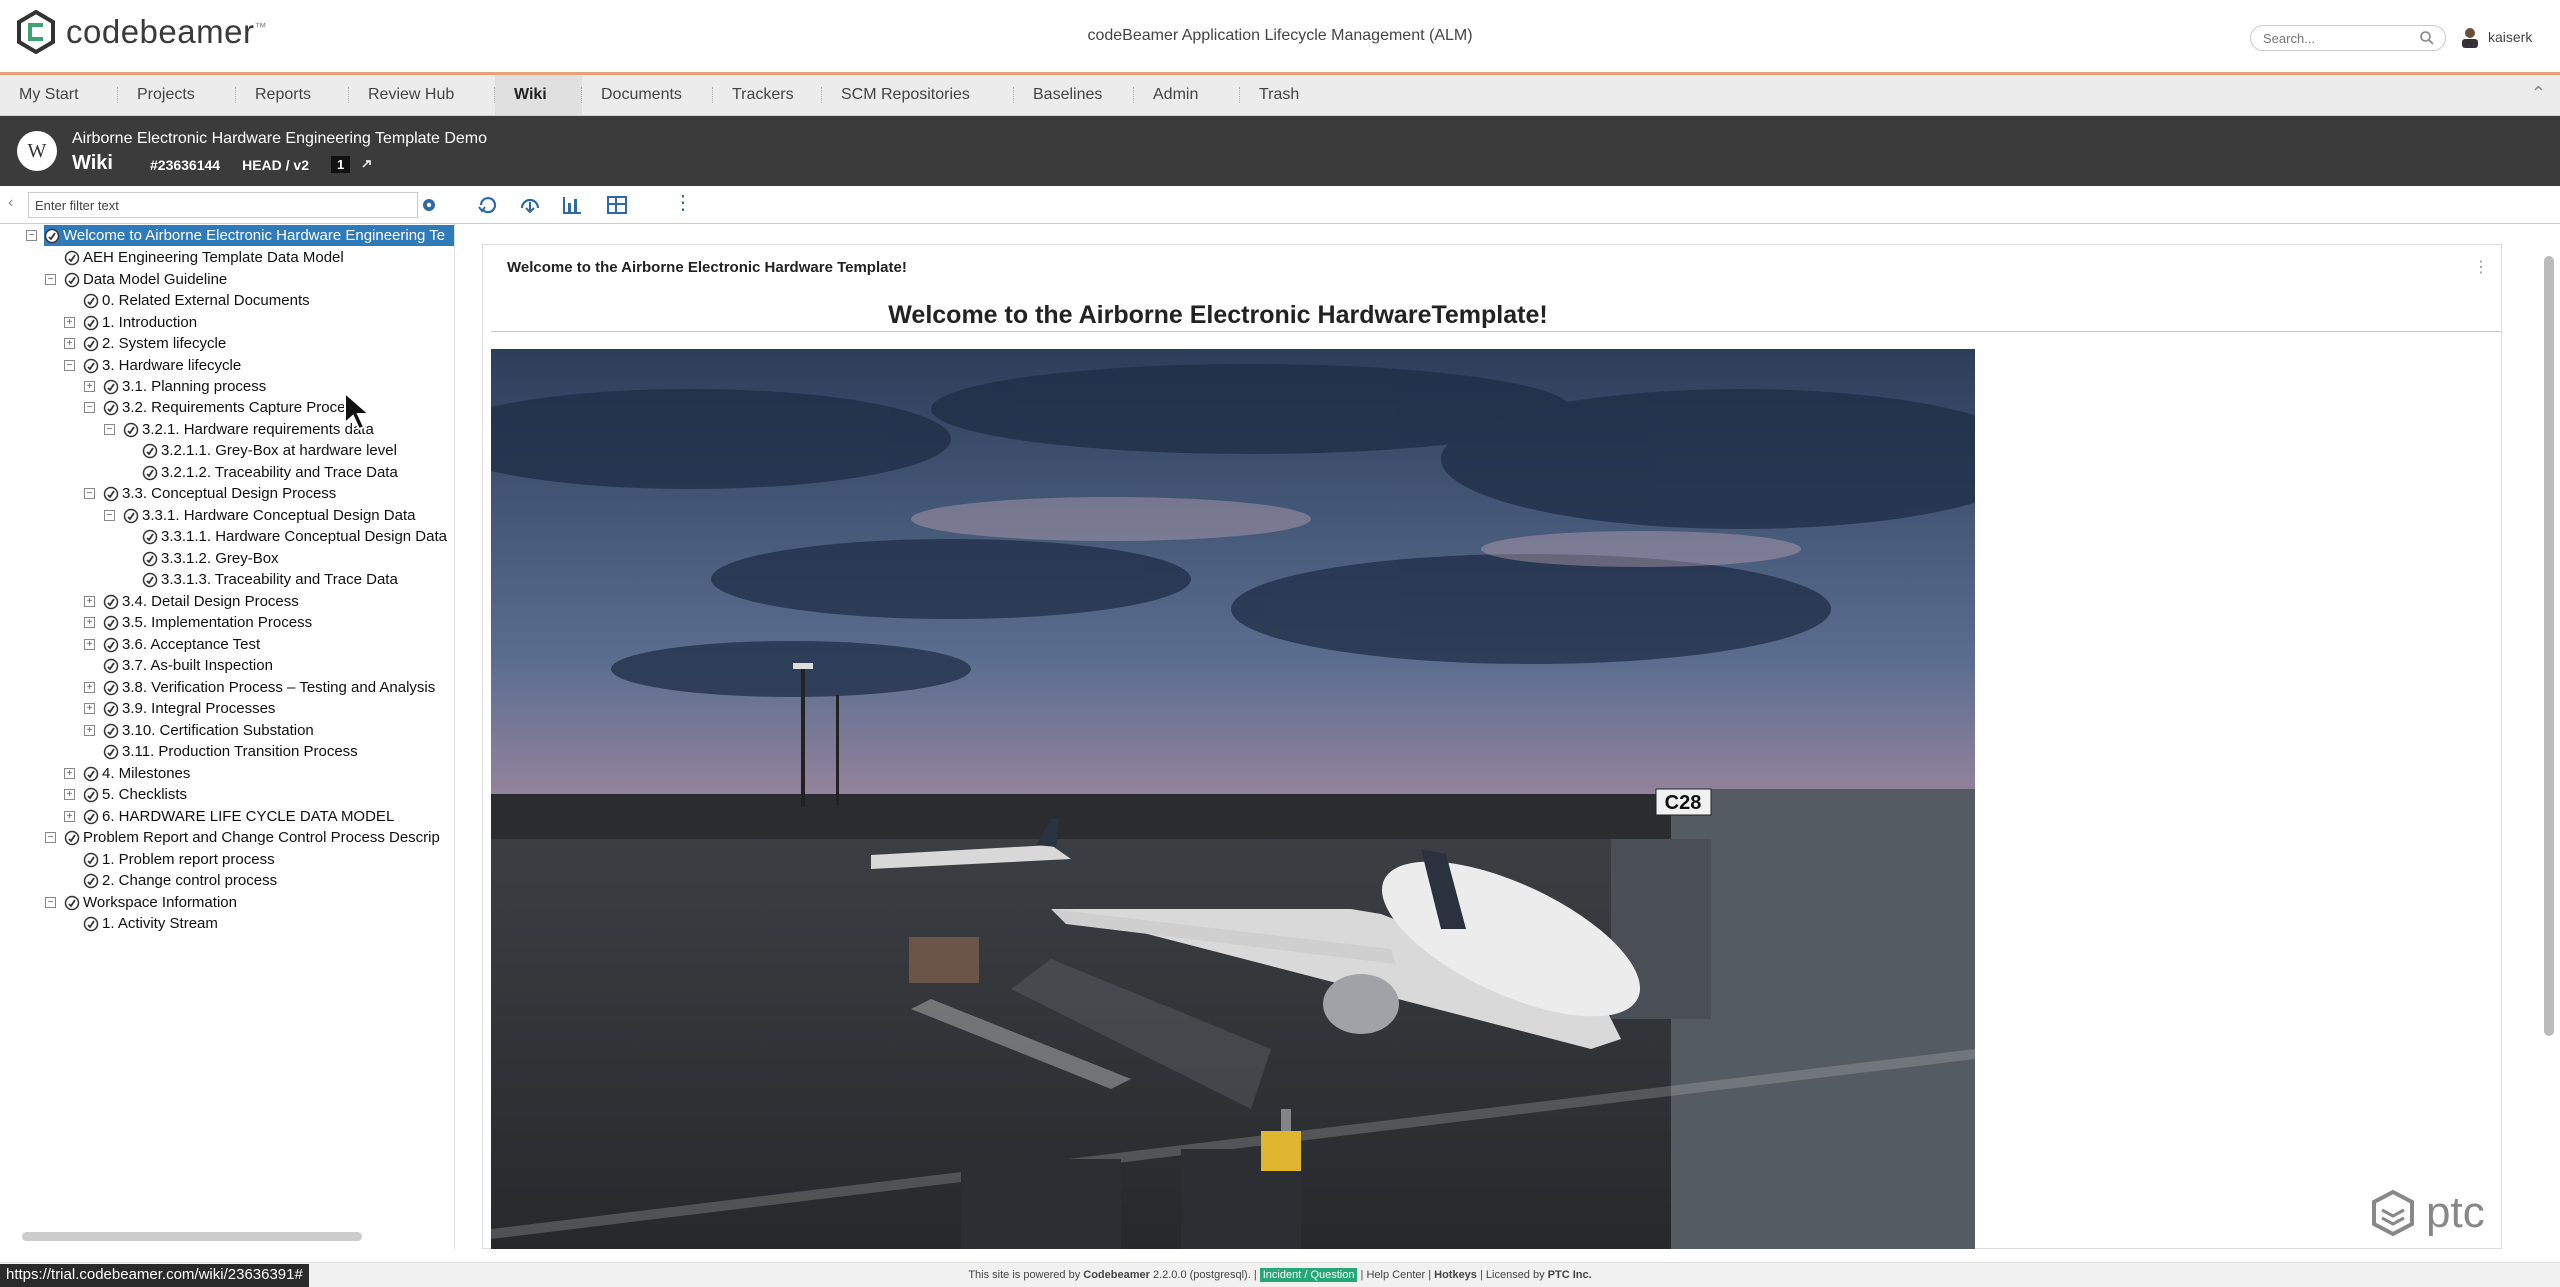 The image size is (2560, 1287). I want to click on tree-node: 3.6. Acceptance Test, so click(181, 644).